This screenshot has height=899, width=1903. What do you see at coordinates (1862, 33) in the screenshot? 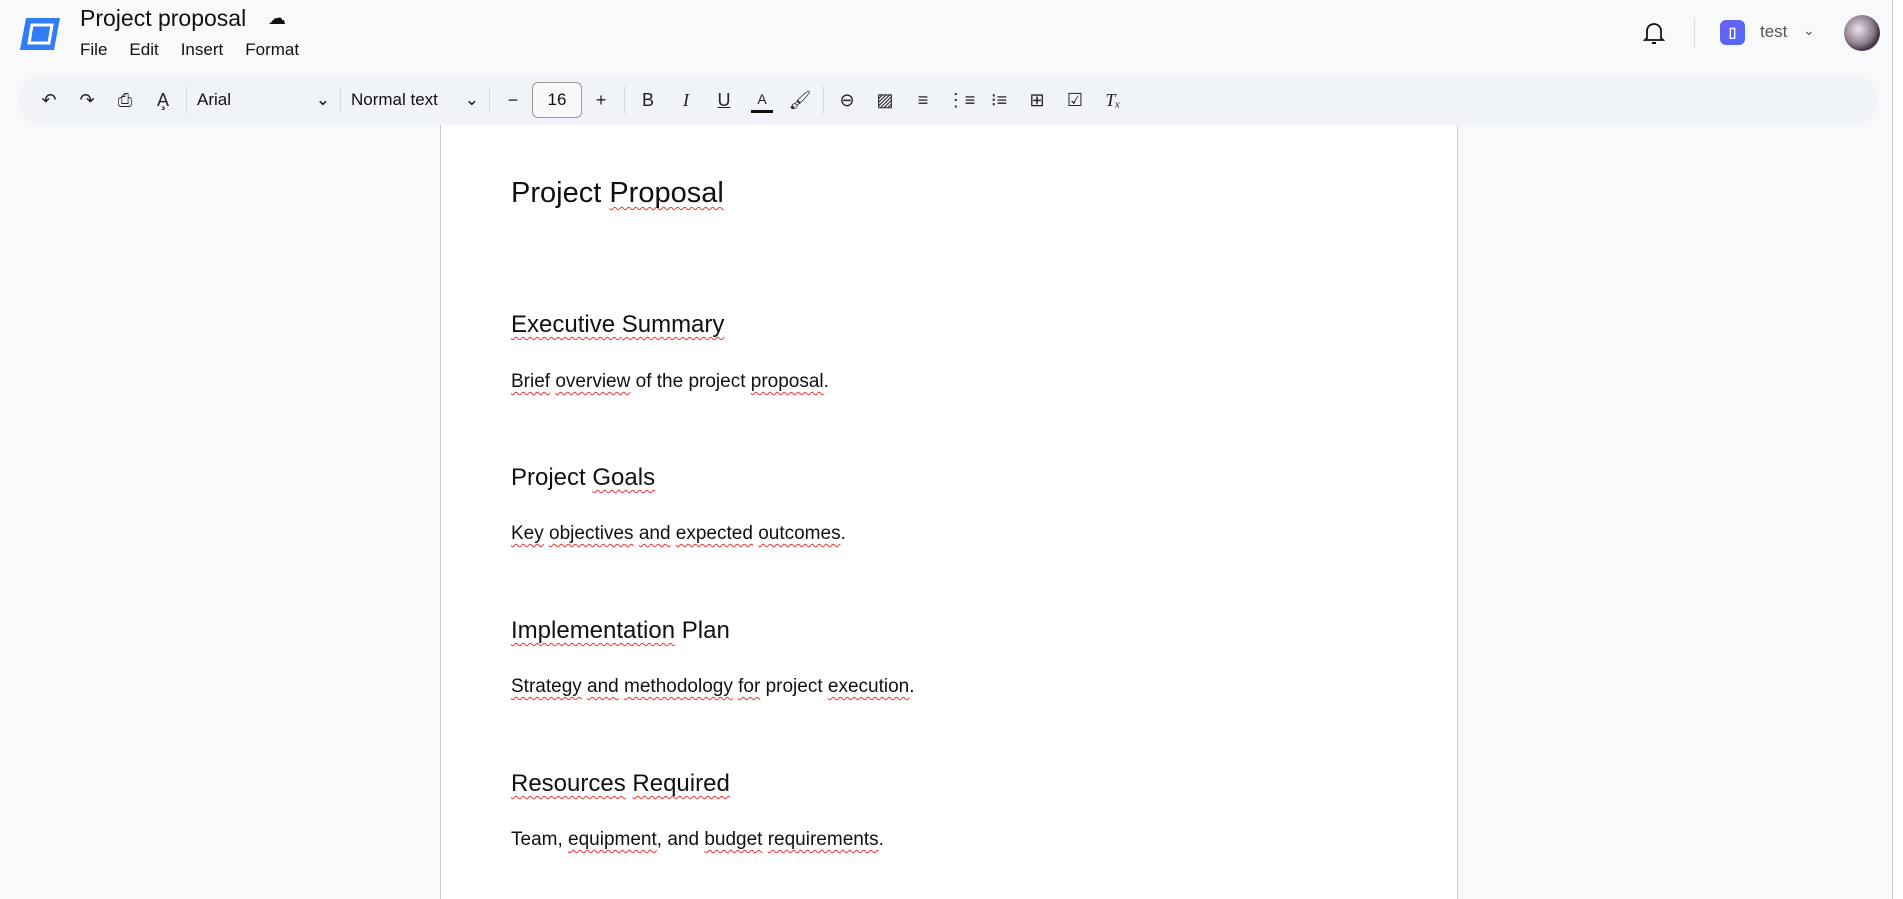
I see `avatar` at bounding box center [1862, 33].